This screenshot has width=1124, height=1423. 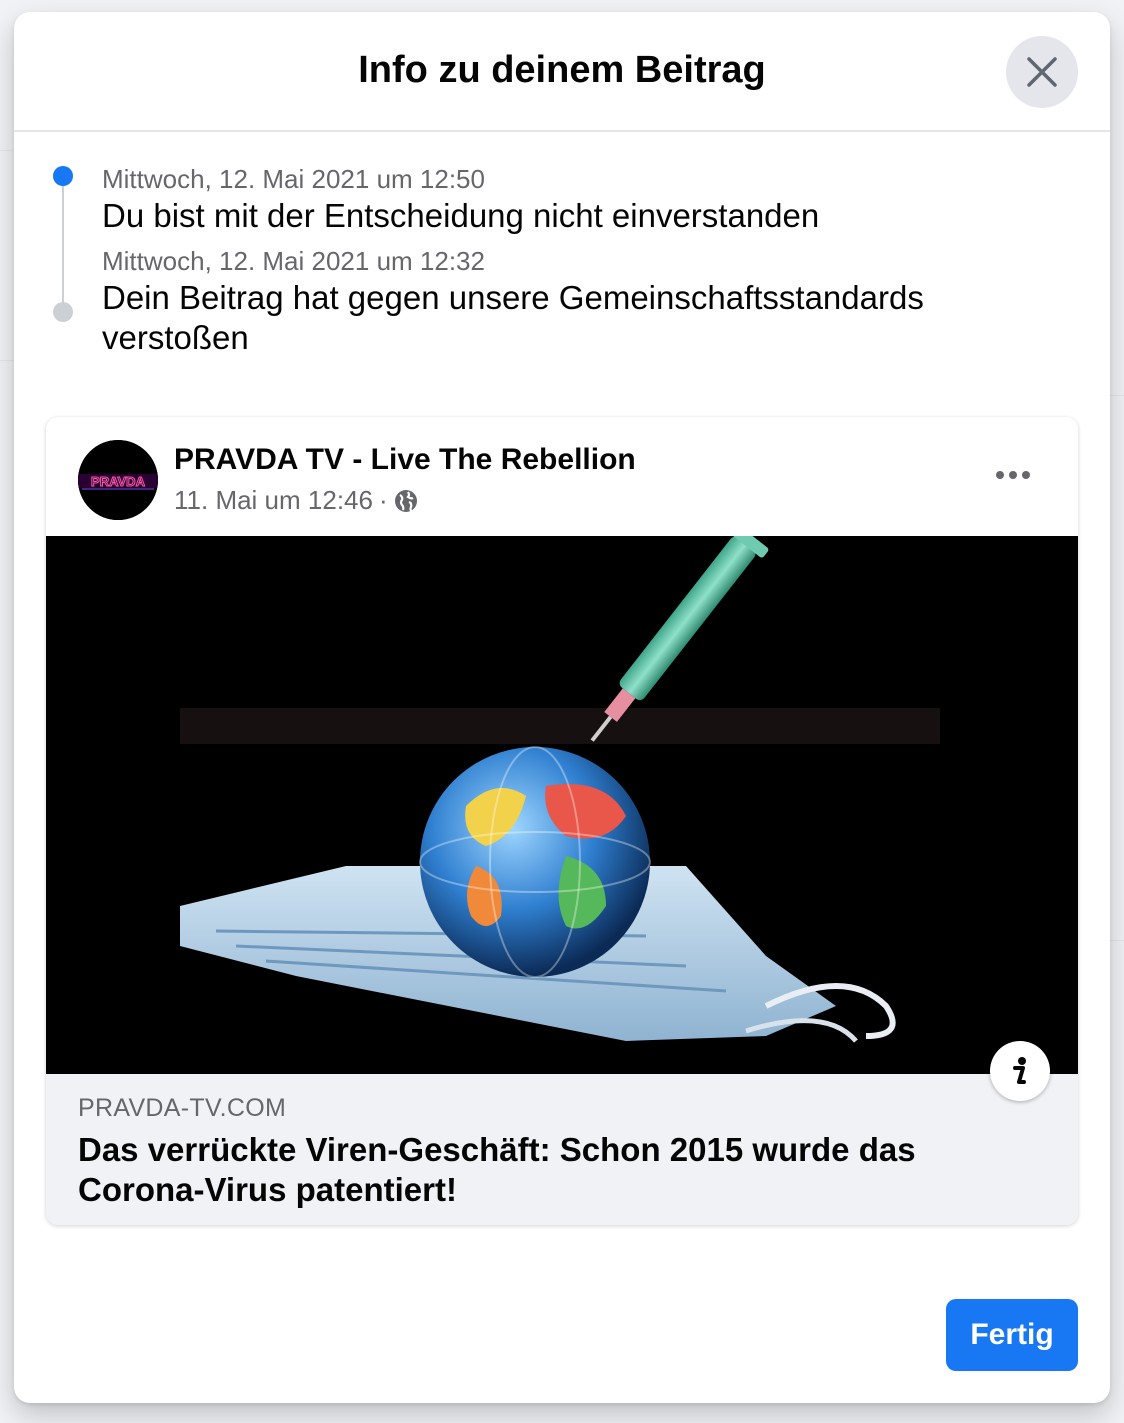 I want to click on dialog-title: Info zu deinem Beitrag, so click(x=562, y=69).